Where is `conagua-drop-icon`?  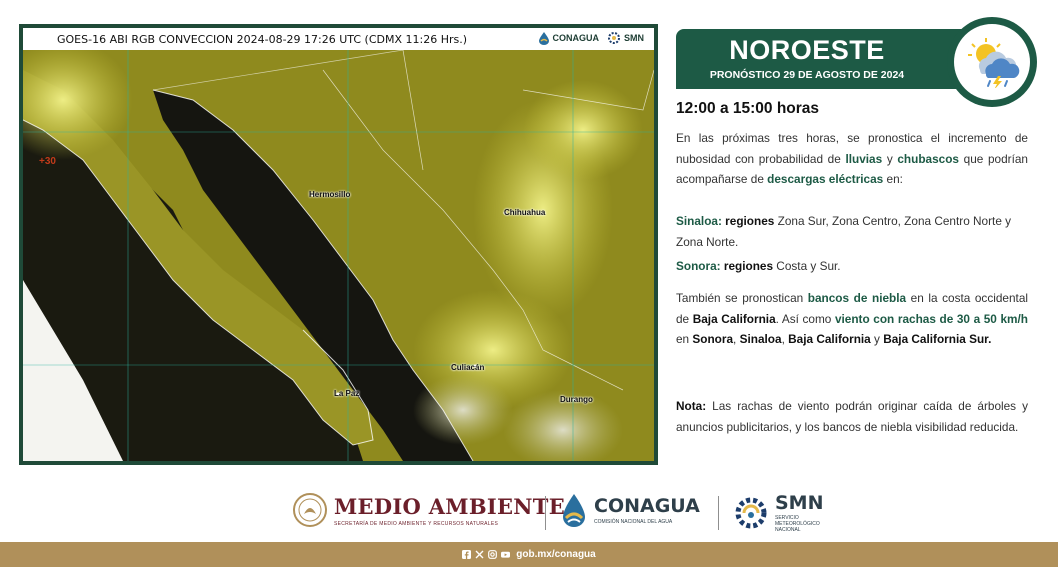 conagua-drop-icon is located at coordinates (574, 510).